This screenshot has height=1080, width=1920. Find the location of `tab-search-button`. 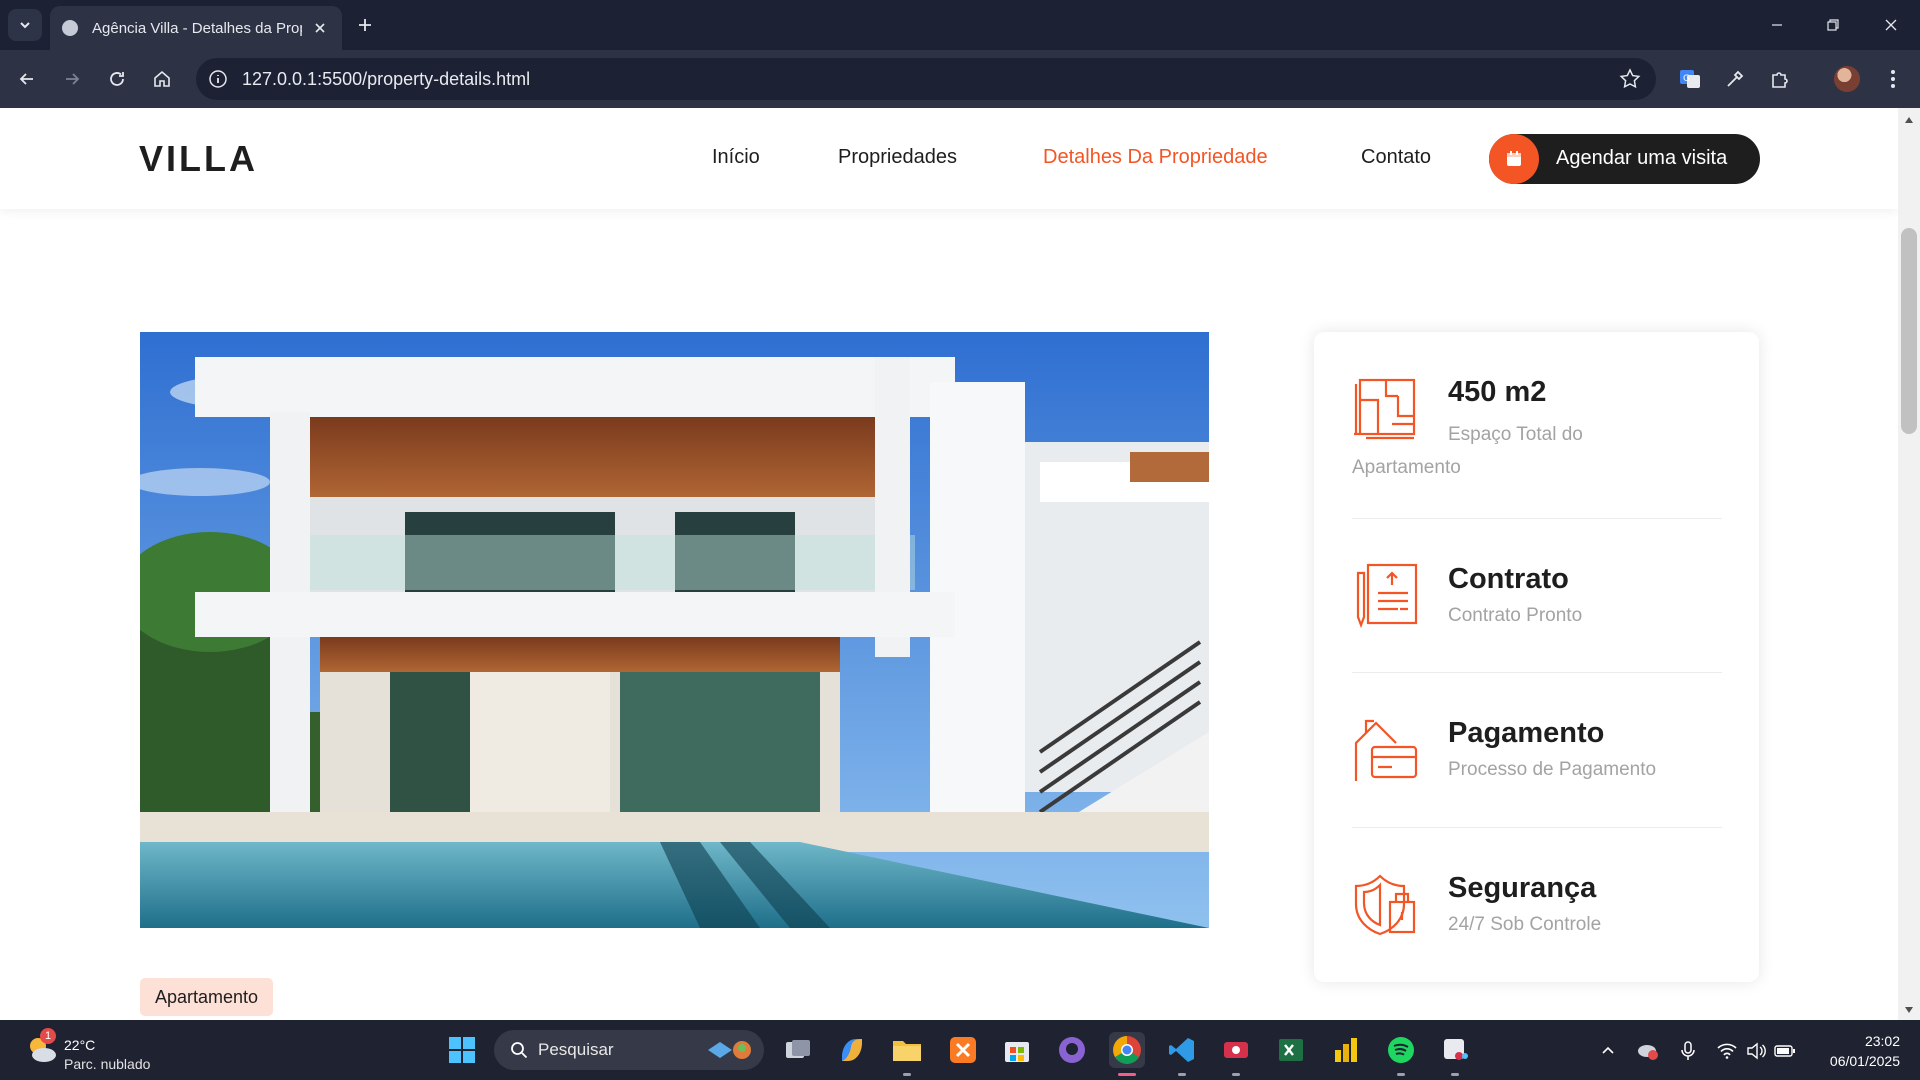

tab-search-button is located at coordinates (25, 25).